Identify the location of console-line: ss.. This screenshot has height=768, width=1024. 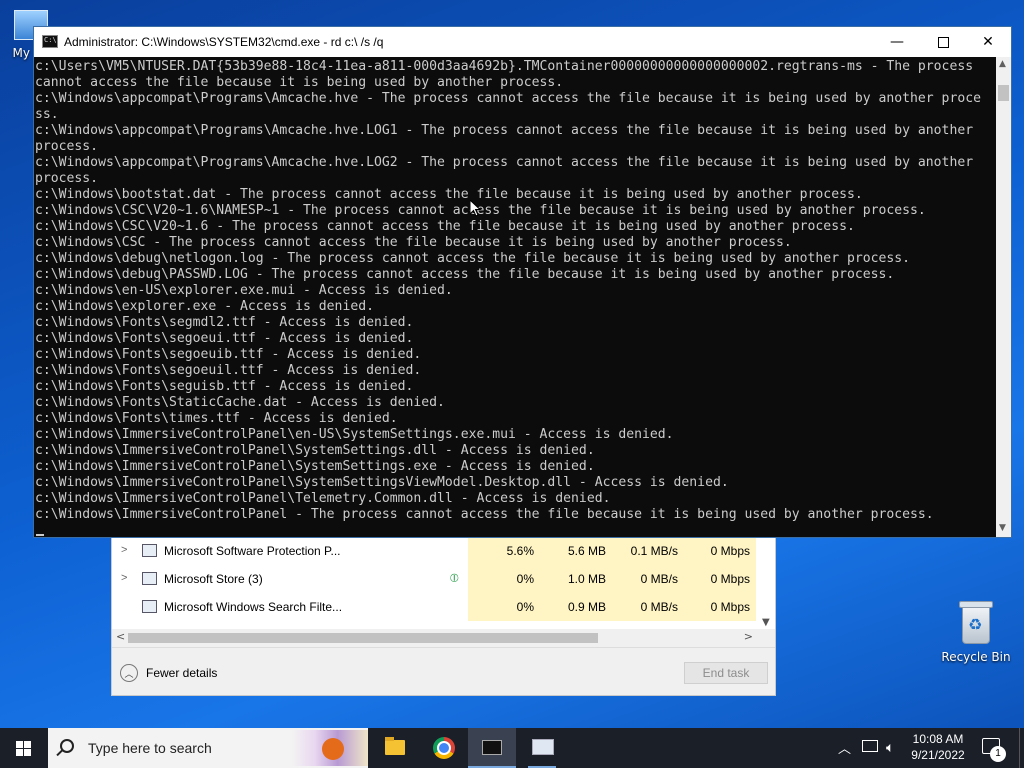
(47, 114).